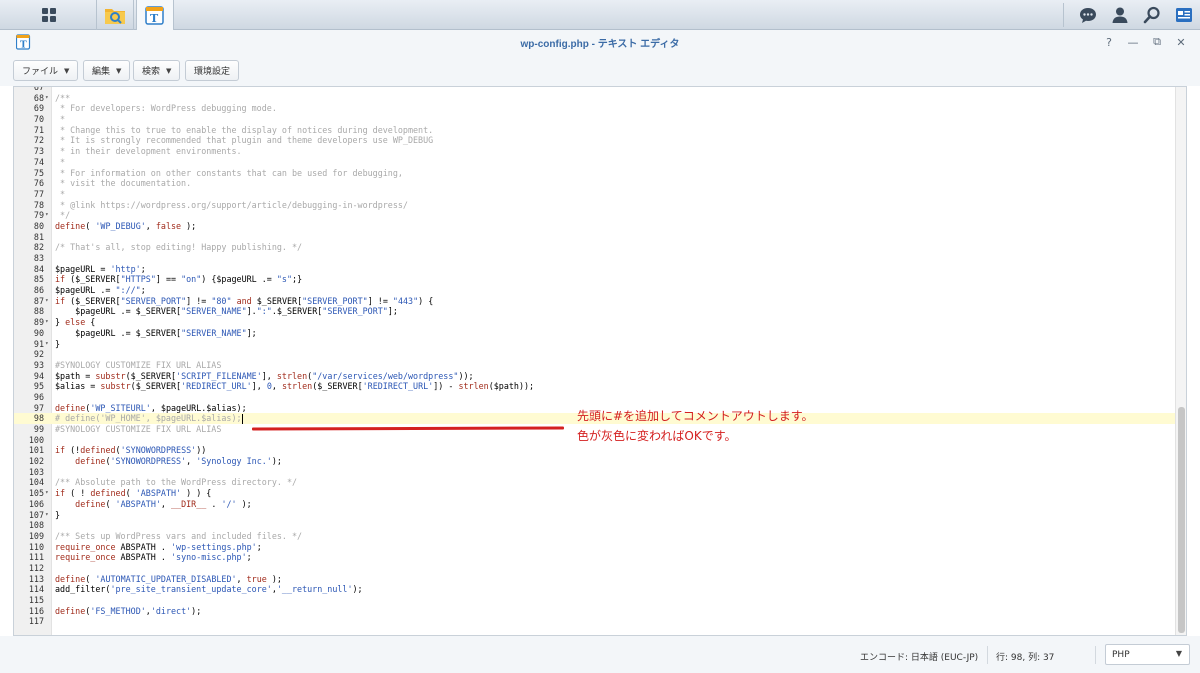  What do you see at coordinates (595, 226) in the screenshot?
I see `code-line: 80 define( 'WP_DEBUG', false );` at bounding box center [595, 226].